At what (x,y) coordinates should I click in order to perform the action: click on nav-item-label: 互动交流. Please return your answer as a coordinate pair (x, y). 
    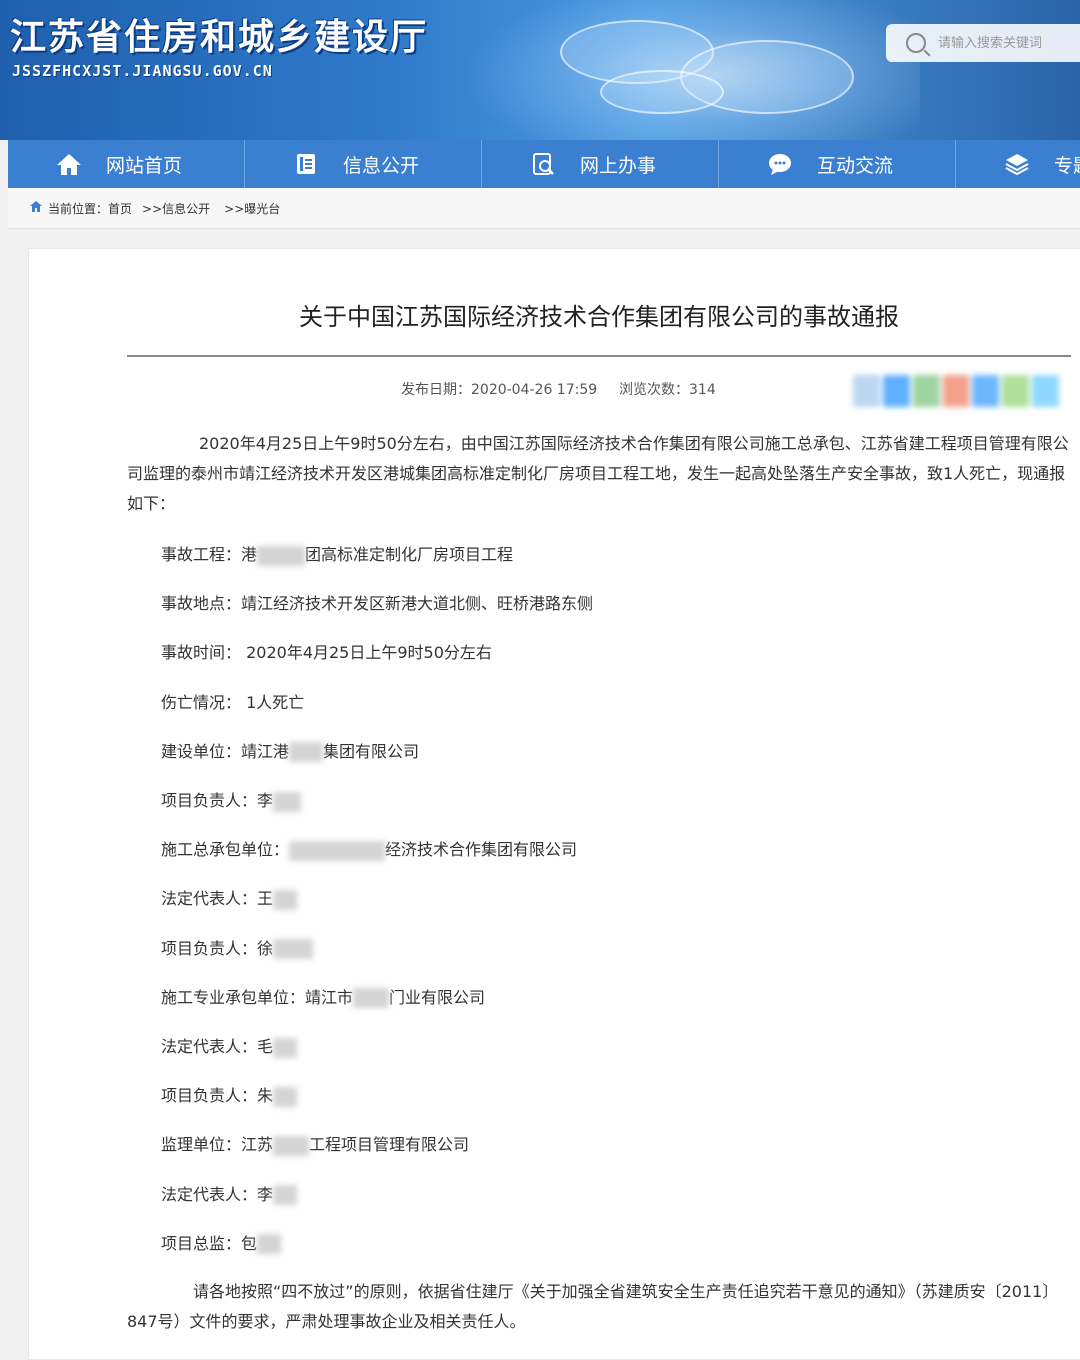
    Looking at the image, I should click on (855, 165).